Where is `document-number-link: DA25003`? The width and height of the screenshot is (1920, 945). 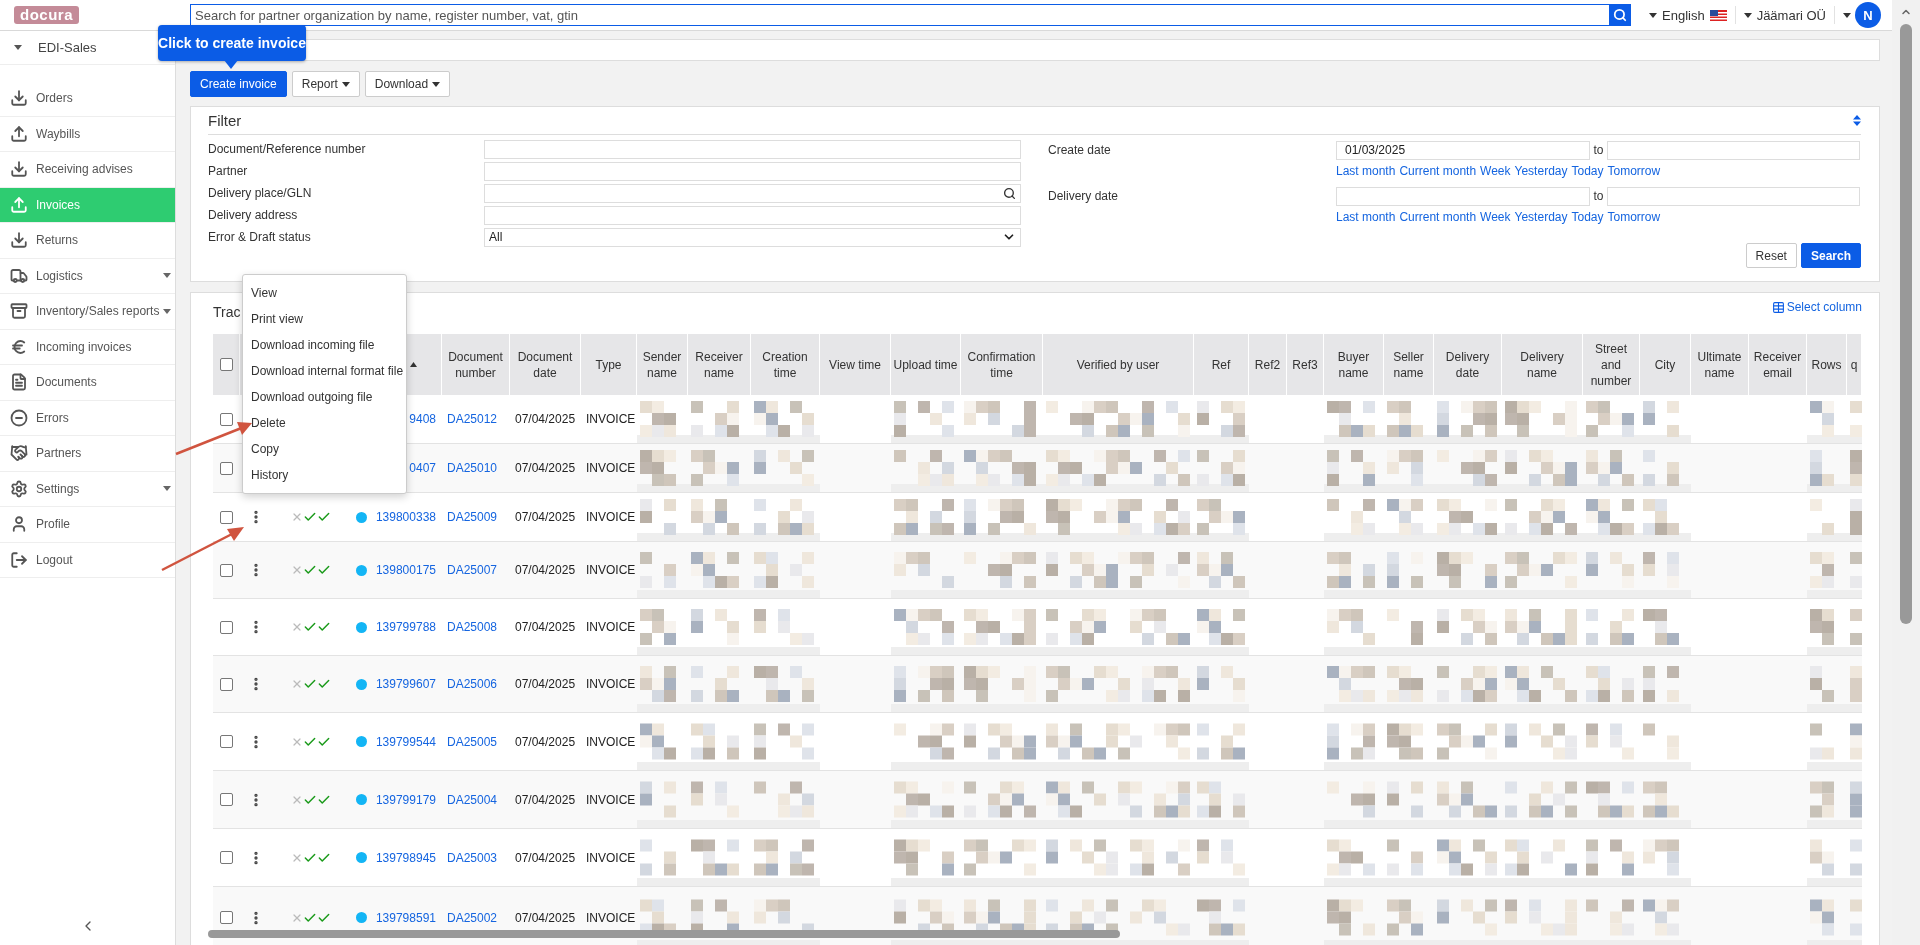
document-number-link: DA25003 is located at coordinates (472, 857).